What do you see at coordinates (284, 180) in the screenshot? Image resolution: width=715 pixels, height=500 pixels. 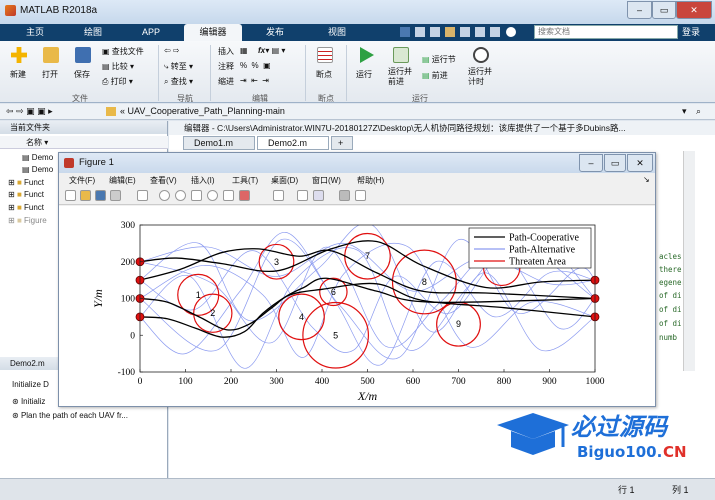 I see `menu-desktop: 桌面(D)` at bounding box center [284, 180].